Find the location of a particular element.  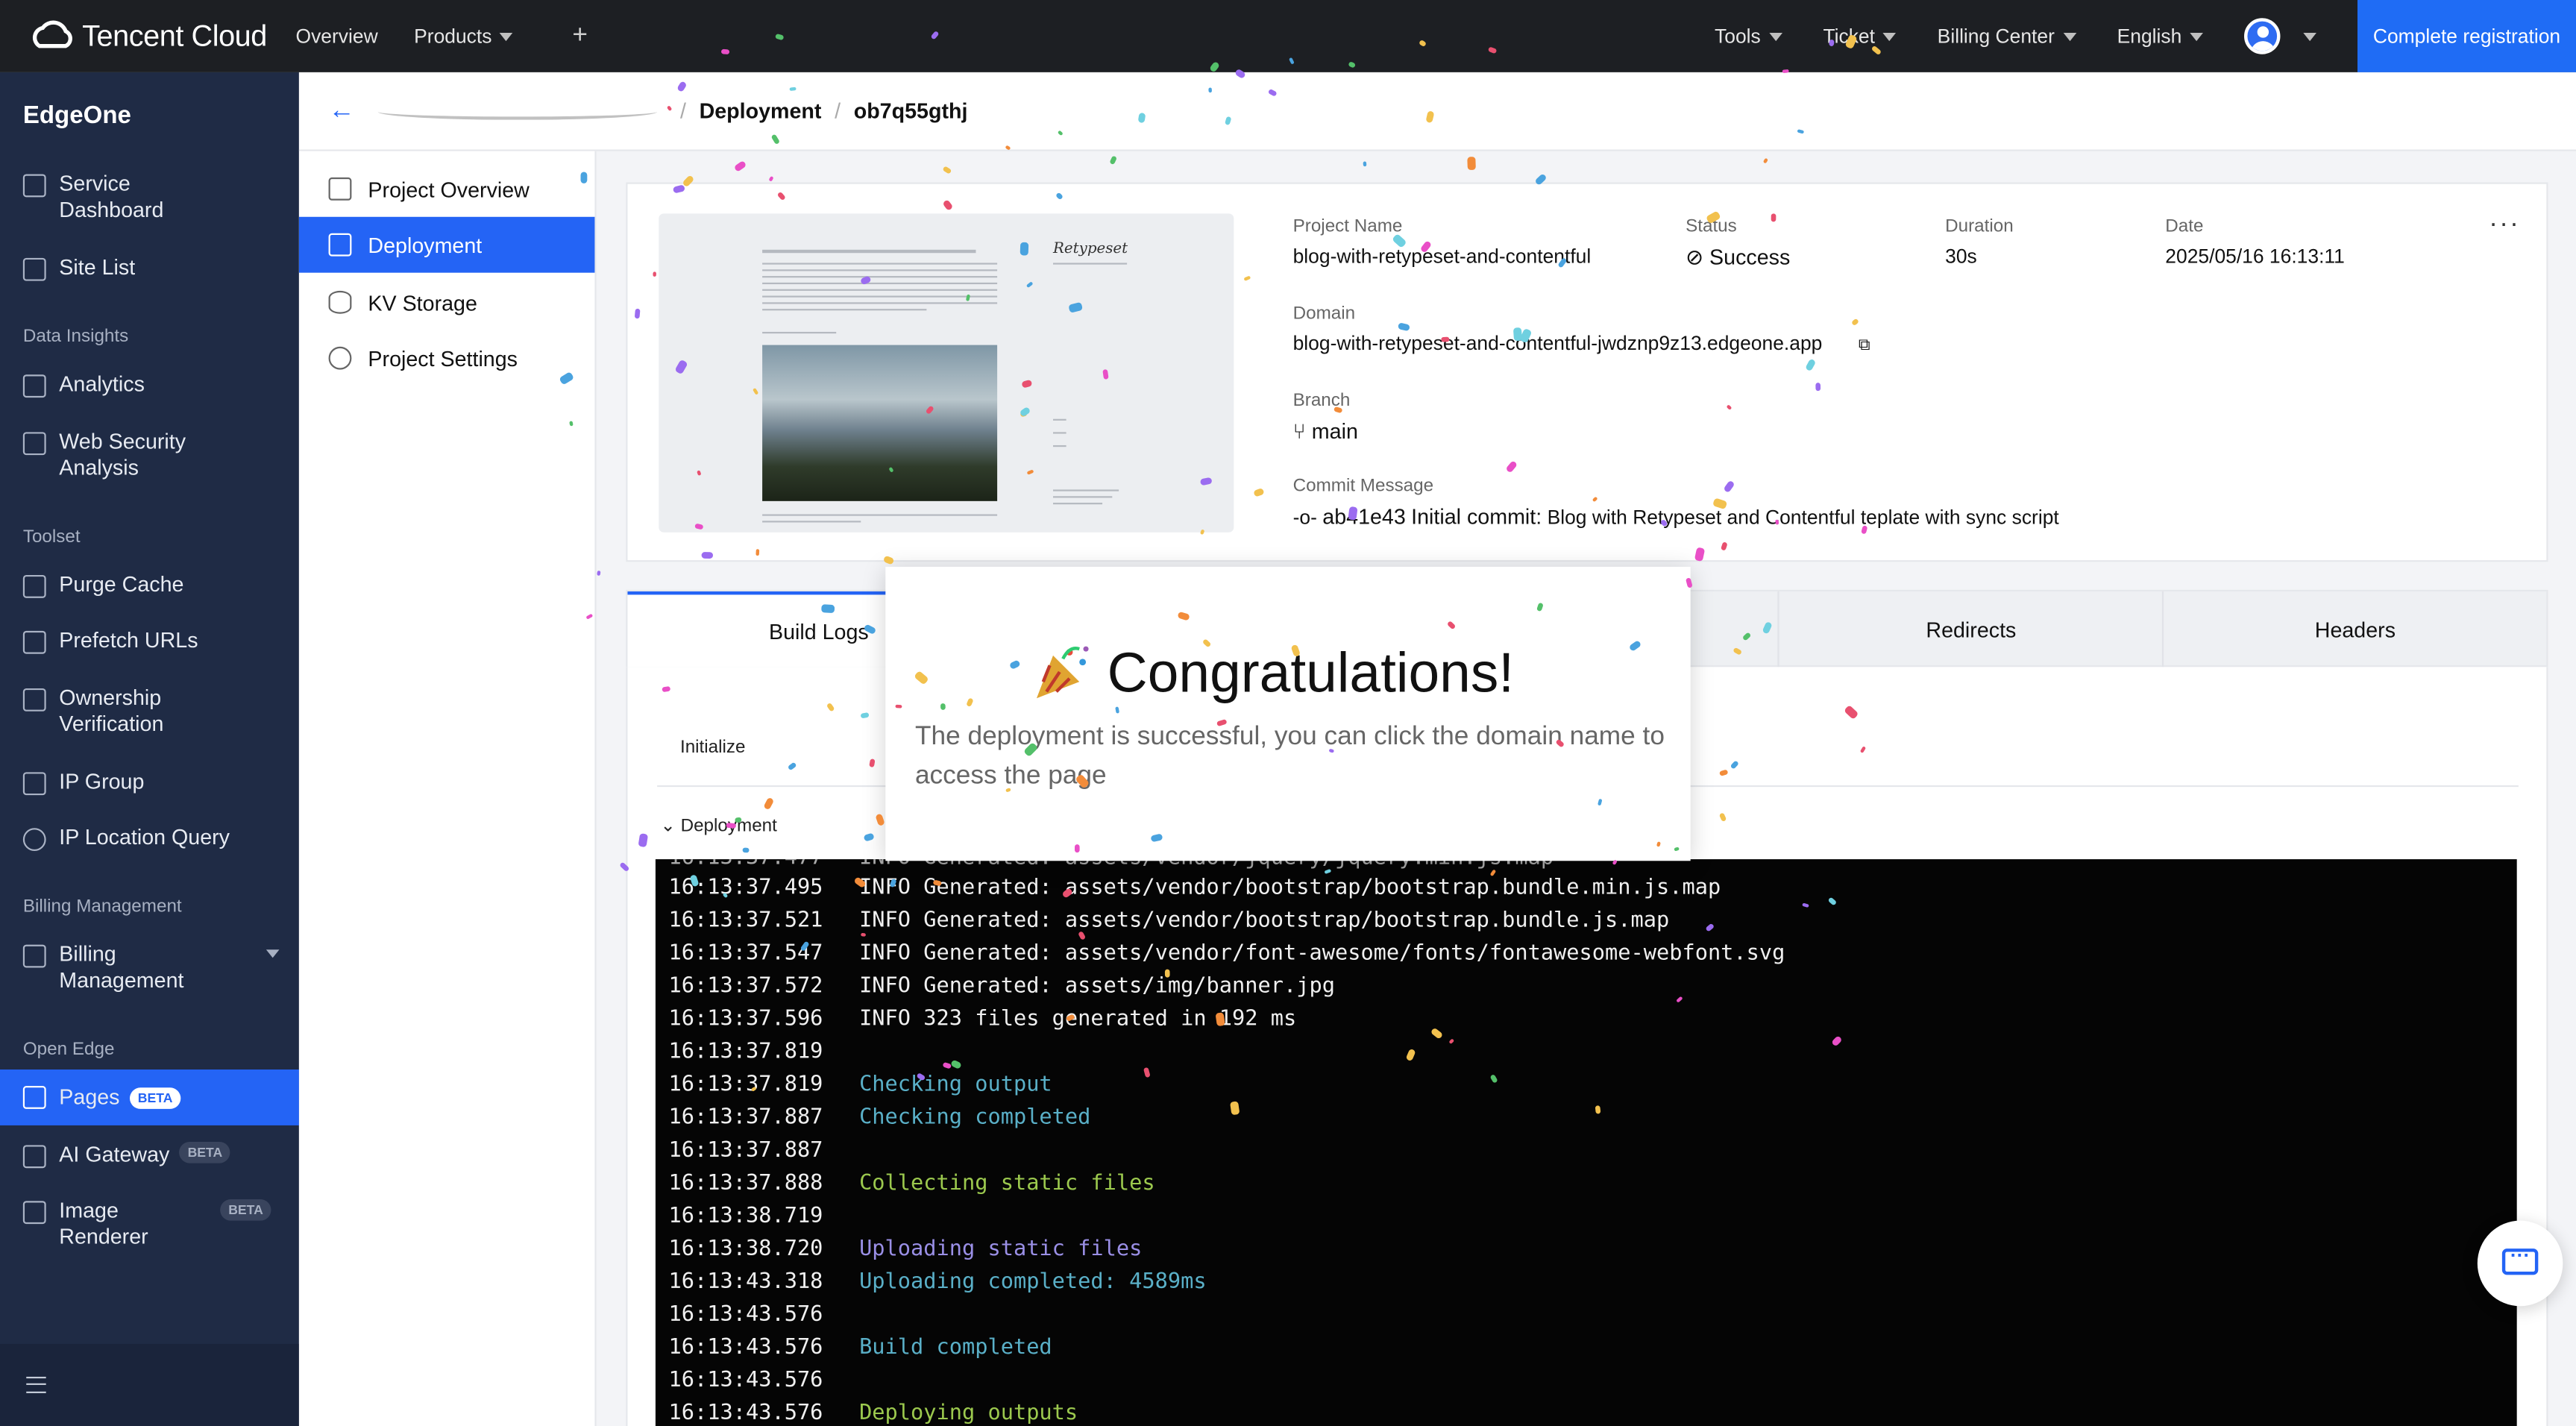

add-icon: + is located at coordinates (580, 37).